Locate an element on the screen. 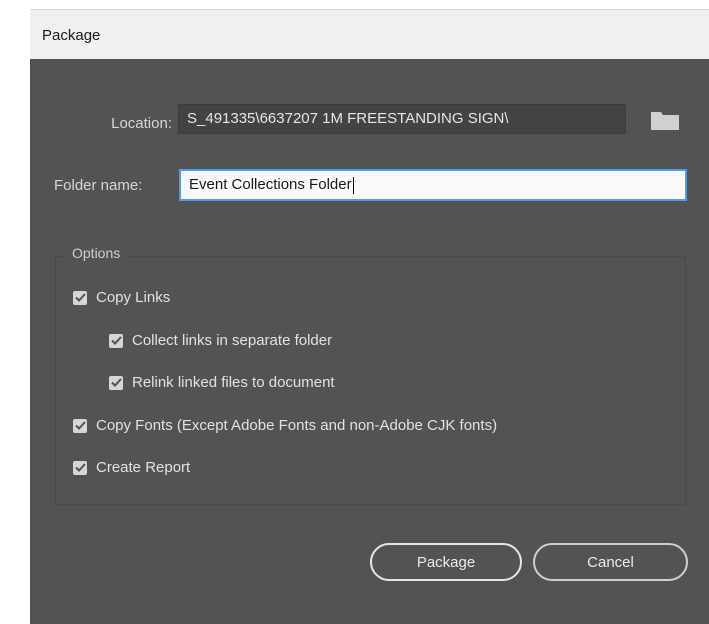 Image resolution: width=709 pixels, height=624 pixels. collect-links-checkbox: Collect links in separate folder is located at coordinates (220, 340).